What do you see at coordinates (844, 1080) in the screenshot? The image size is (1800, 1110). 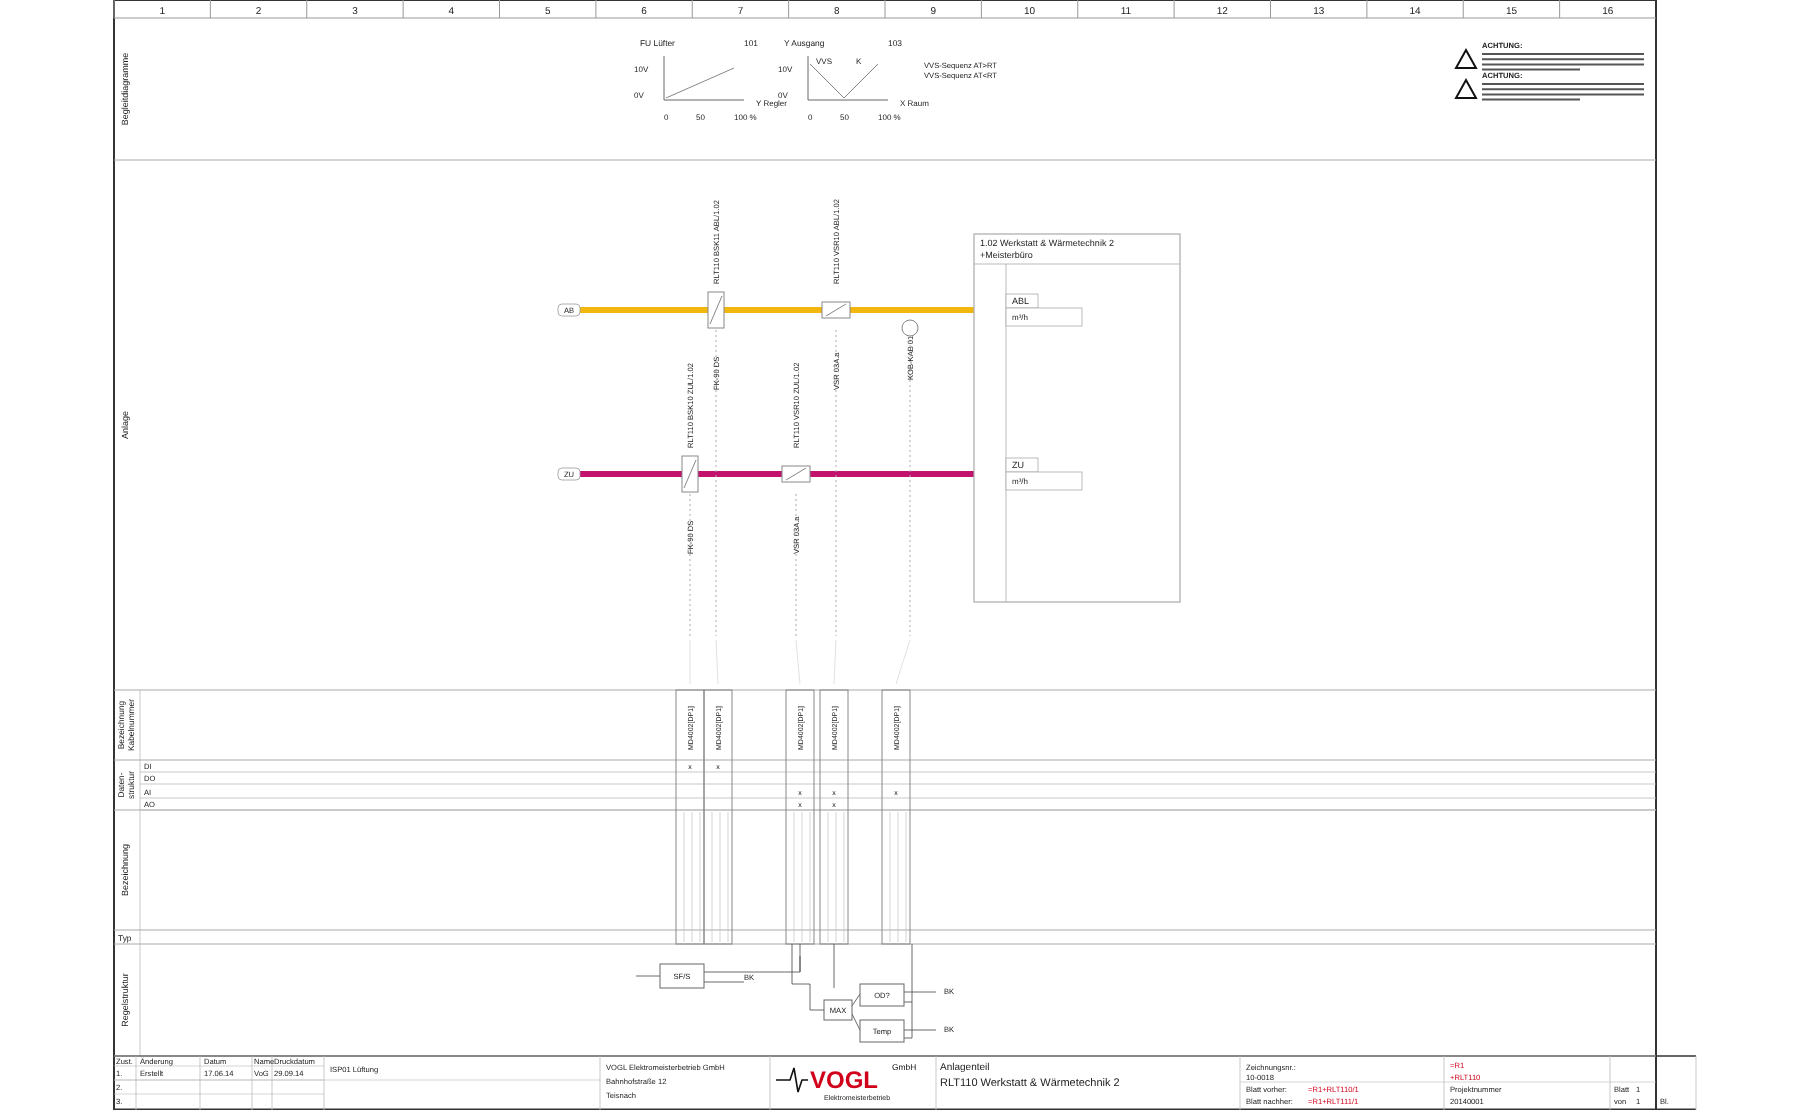 I see `company-logo: VOGL` at bounding box center [844, 1080].